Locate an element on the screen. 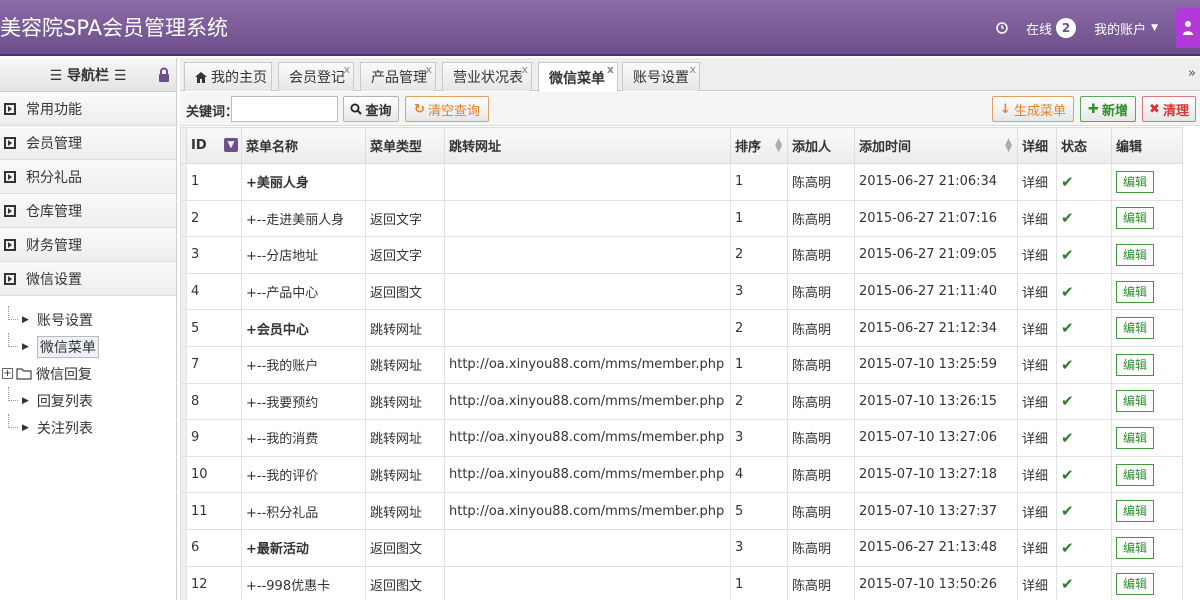 Image resolution: width=1200 pixels, height=600 pixels. triangle-right-icon: ▶ is located at coordinates (25, 319).